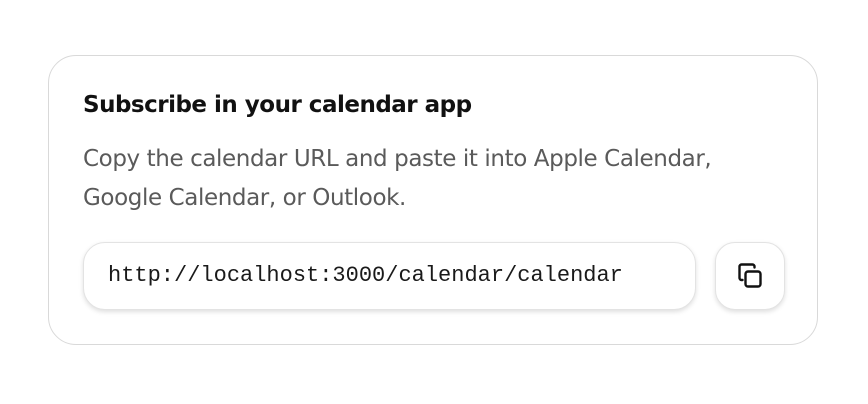 The width and height of the screenshot is (868, 404). I want to click on copy-url-button, so click(750, 276).